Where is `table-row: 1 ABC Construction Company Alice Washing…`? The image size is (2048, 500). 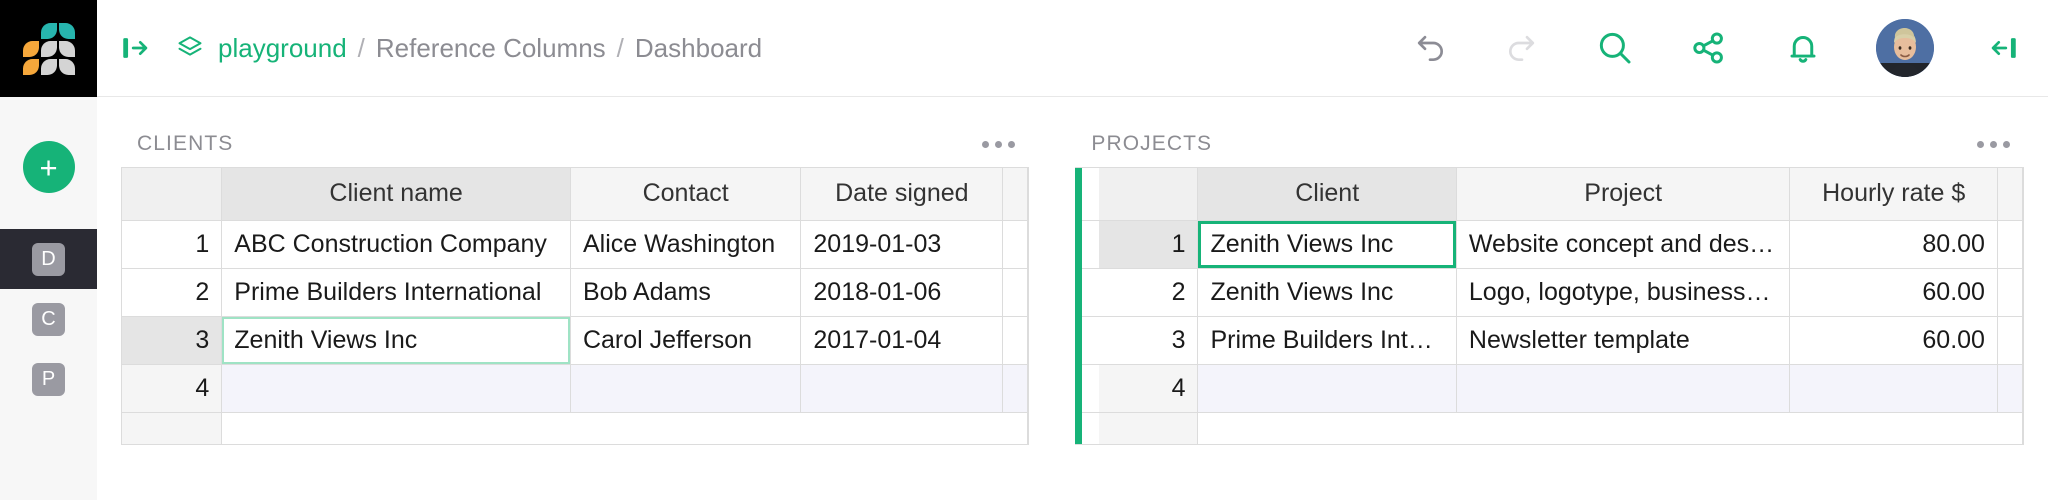 table-row: 1 ABC Construction Company Alice Washing… is located at coordinates (575, 244).